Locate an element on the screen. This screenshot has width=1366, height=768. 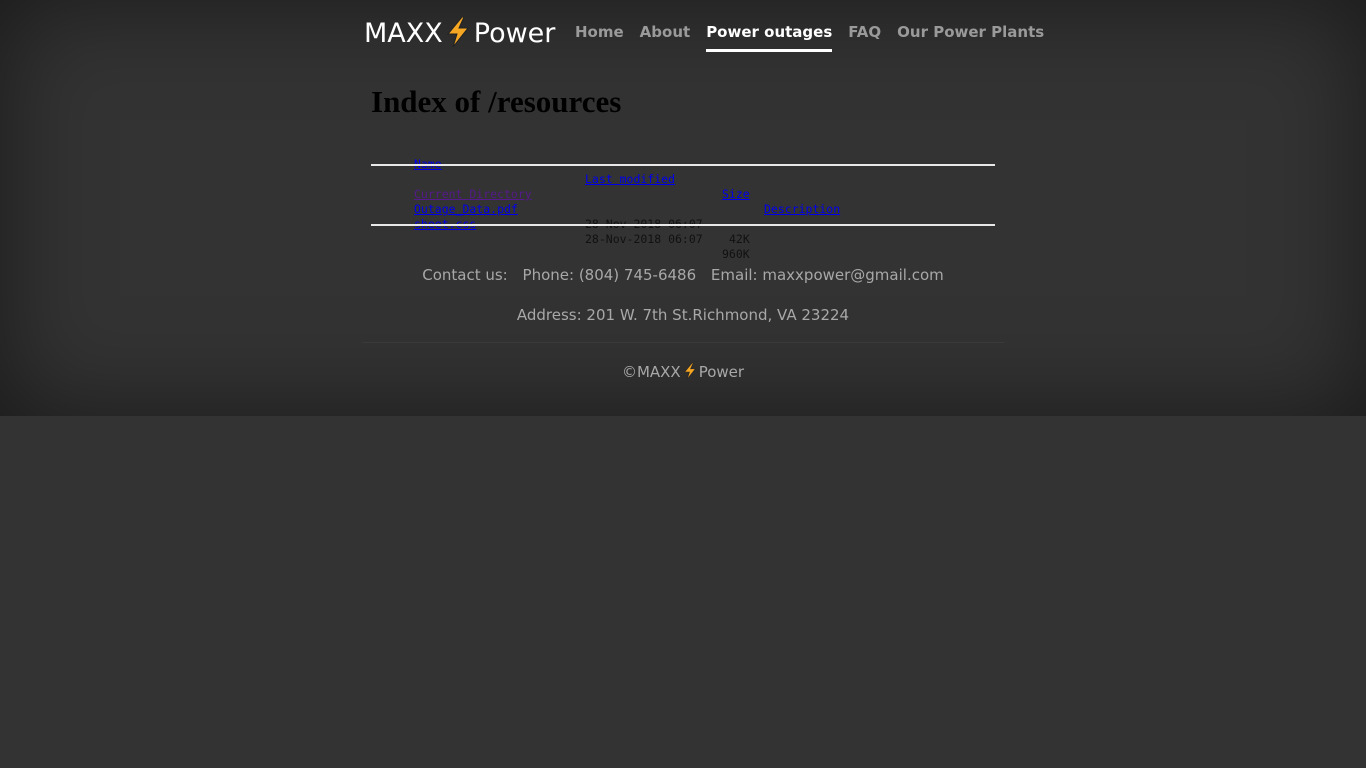
nav-home: Home is located at coordinates (599, 37).